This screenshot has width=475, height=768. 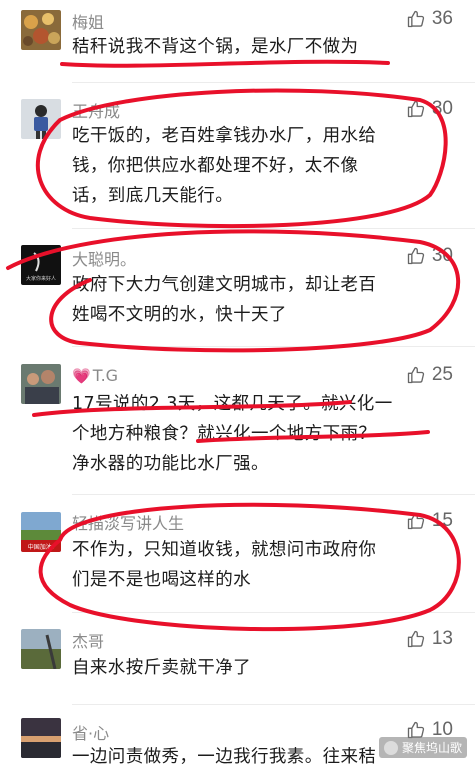 I want to click on comment-text-line: 不作为，只知道收钱，就想问市政府你, so click(x=224, y=550).